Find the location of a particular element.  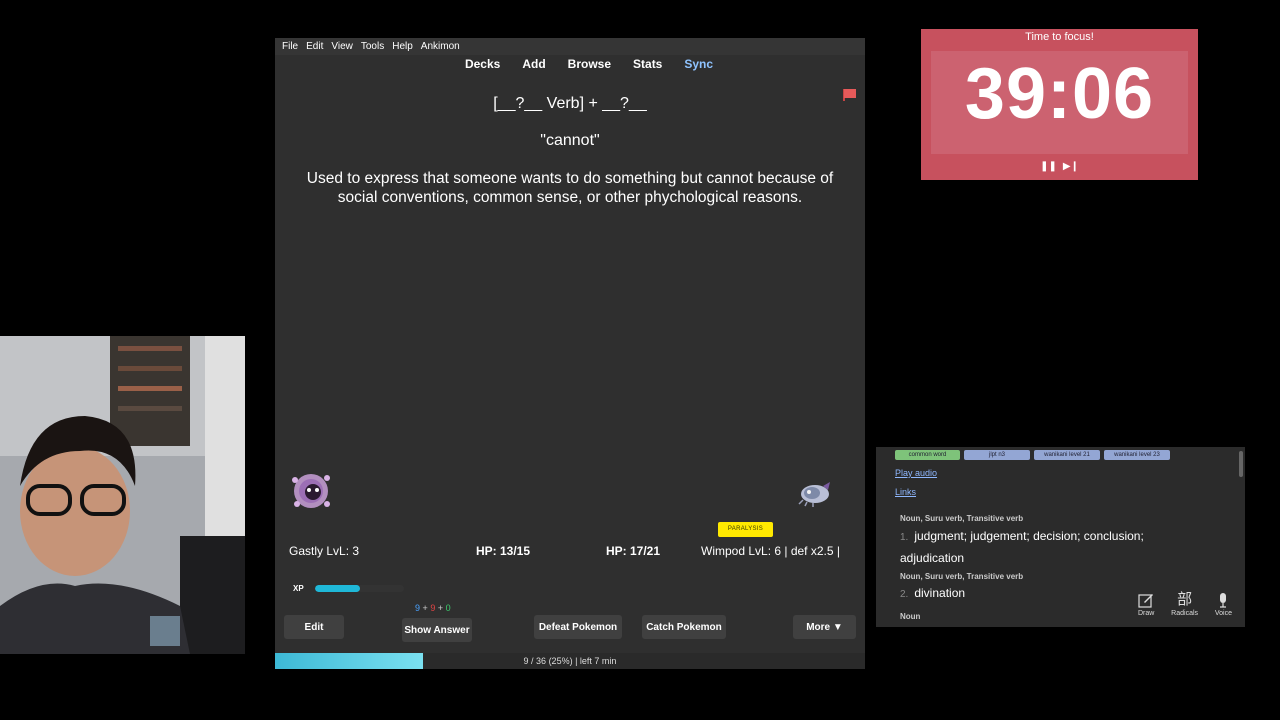

tag-common-word: common word is located at coordinates (927, 455).